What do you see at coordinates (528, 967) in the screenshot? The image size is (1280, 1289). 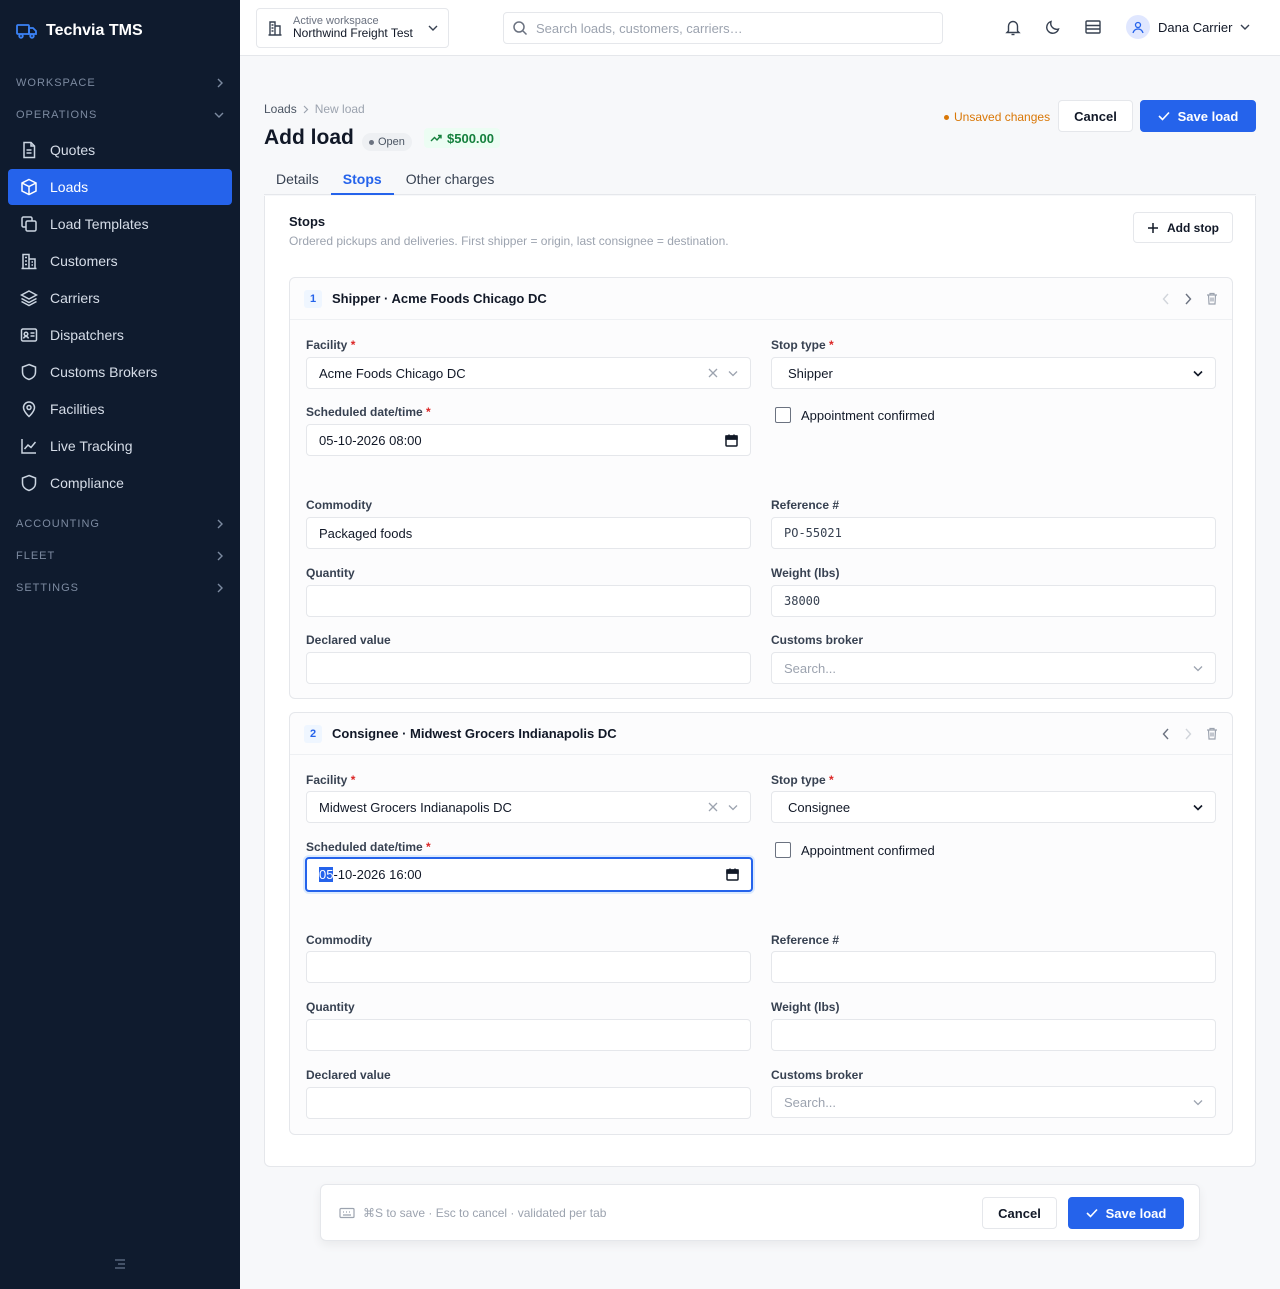 I see `commodity-input` at bounding box center [528, 967].